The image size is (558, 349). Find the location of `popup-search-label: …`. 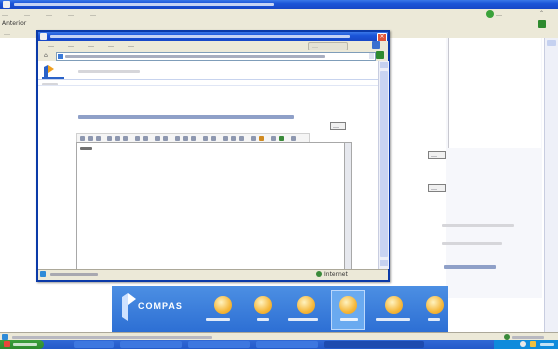

popup-search-label: … is located at coordinates (315, 46).